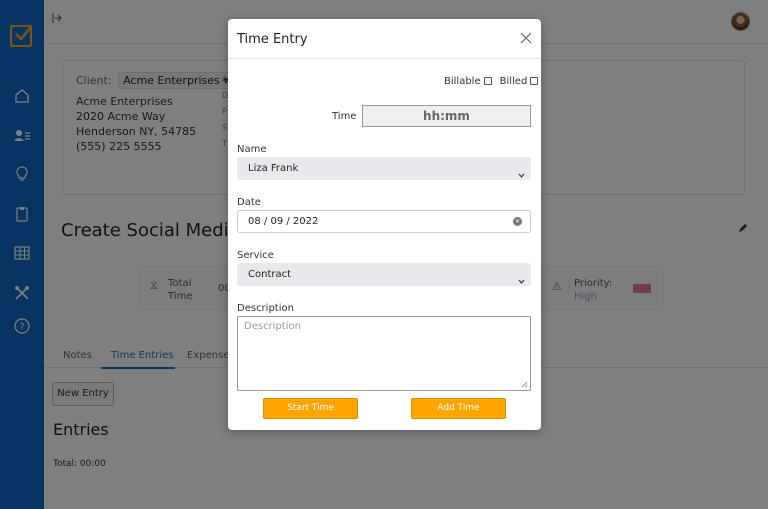 The width and height of the screenshot is (768, 509). Describe the element at coordinates (384, 353) in the screenshot. I see `description-textarea: Description` at that location.